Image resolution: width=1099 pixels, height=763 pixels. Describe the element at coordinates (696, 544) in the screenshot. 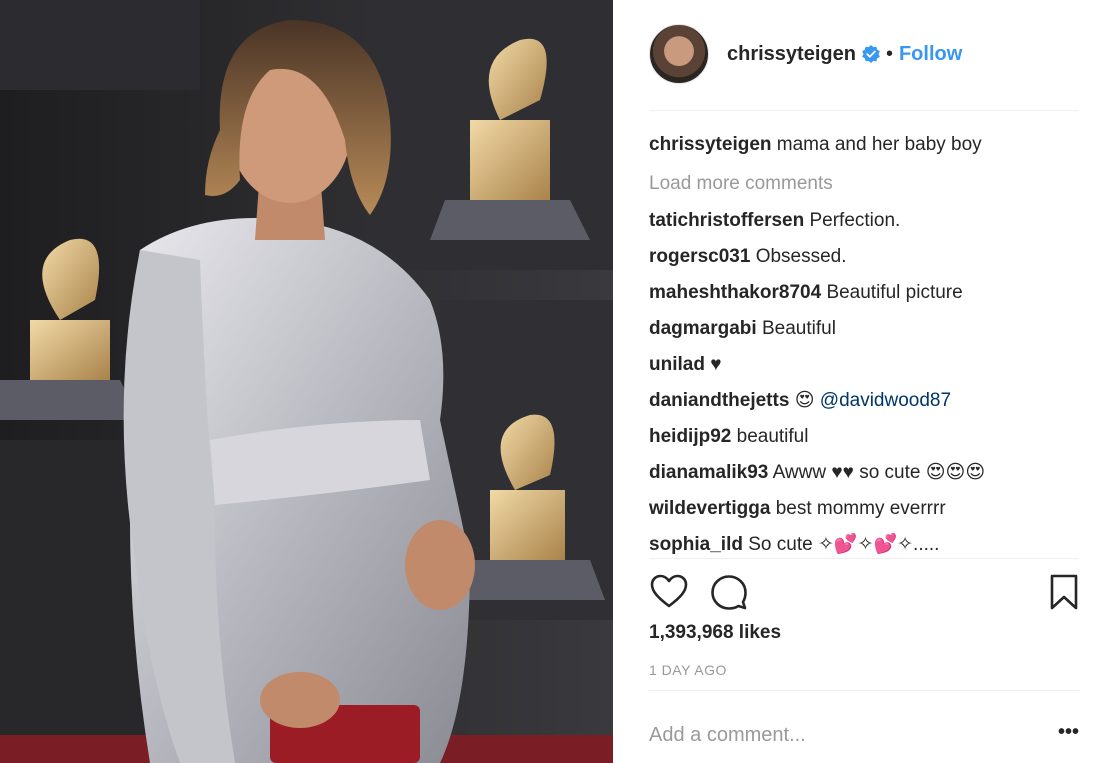

I see `comment-username: sophia_ild` at that location.